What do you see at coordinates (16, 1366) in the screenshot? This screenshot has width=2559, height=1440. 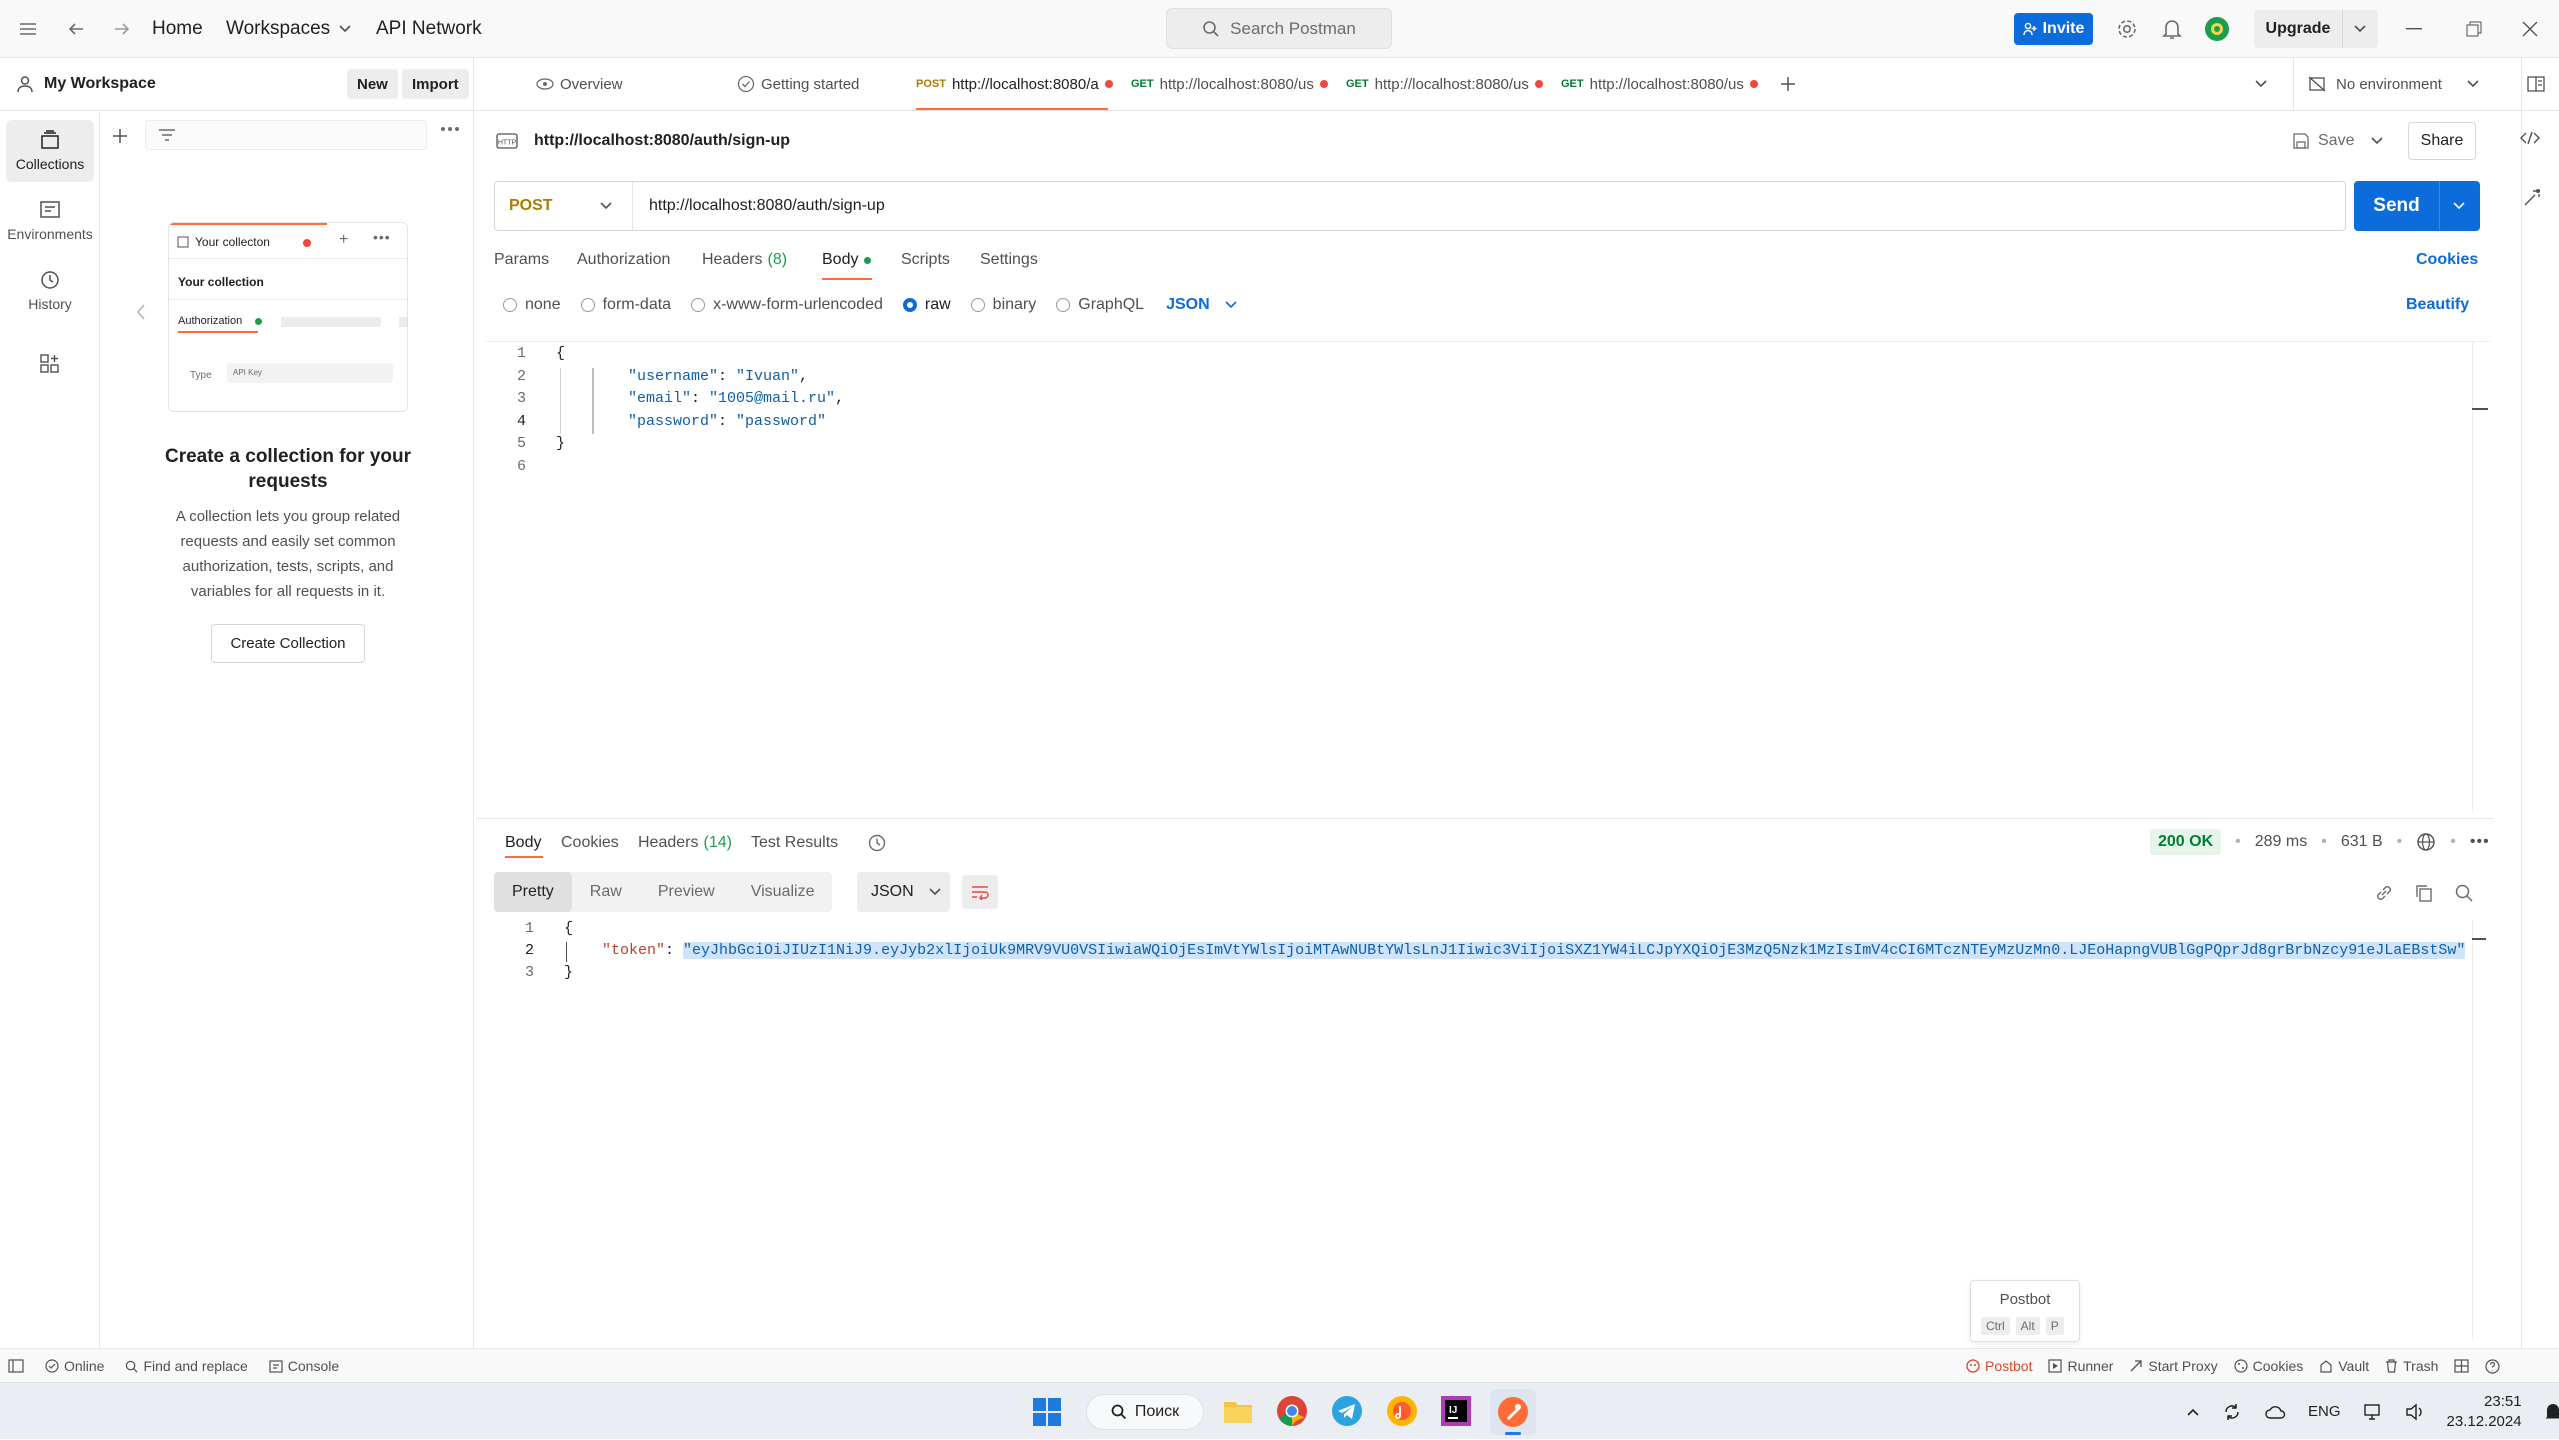 I see `toggle-sidebar-icon` at bounding box center [16, 1366].